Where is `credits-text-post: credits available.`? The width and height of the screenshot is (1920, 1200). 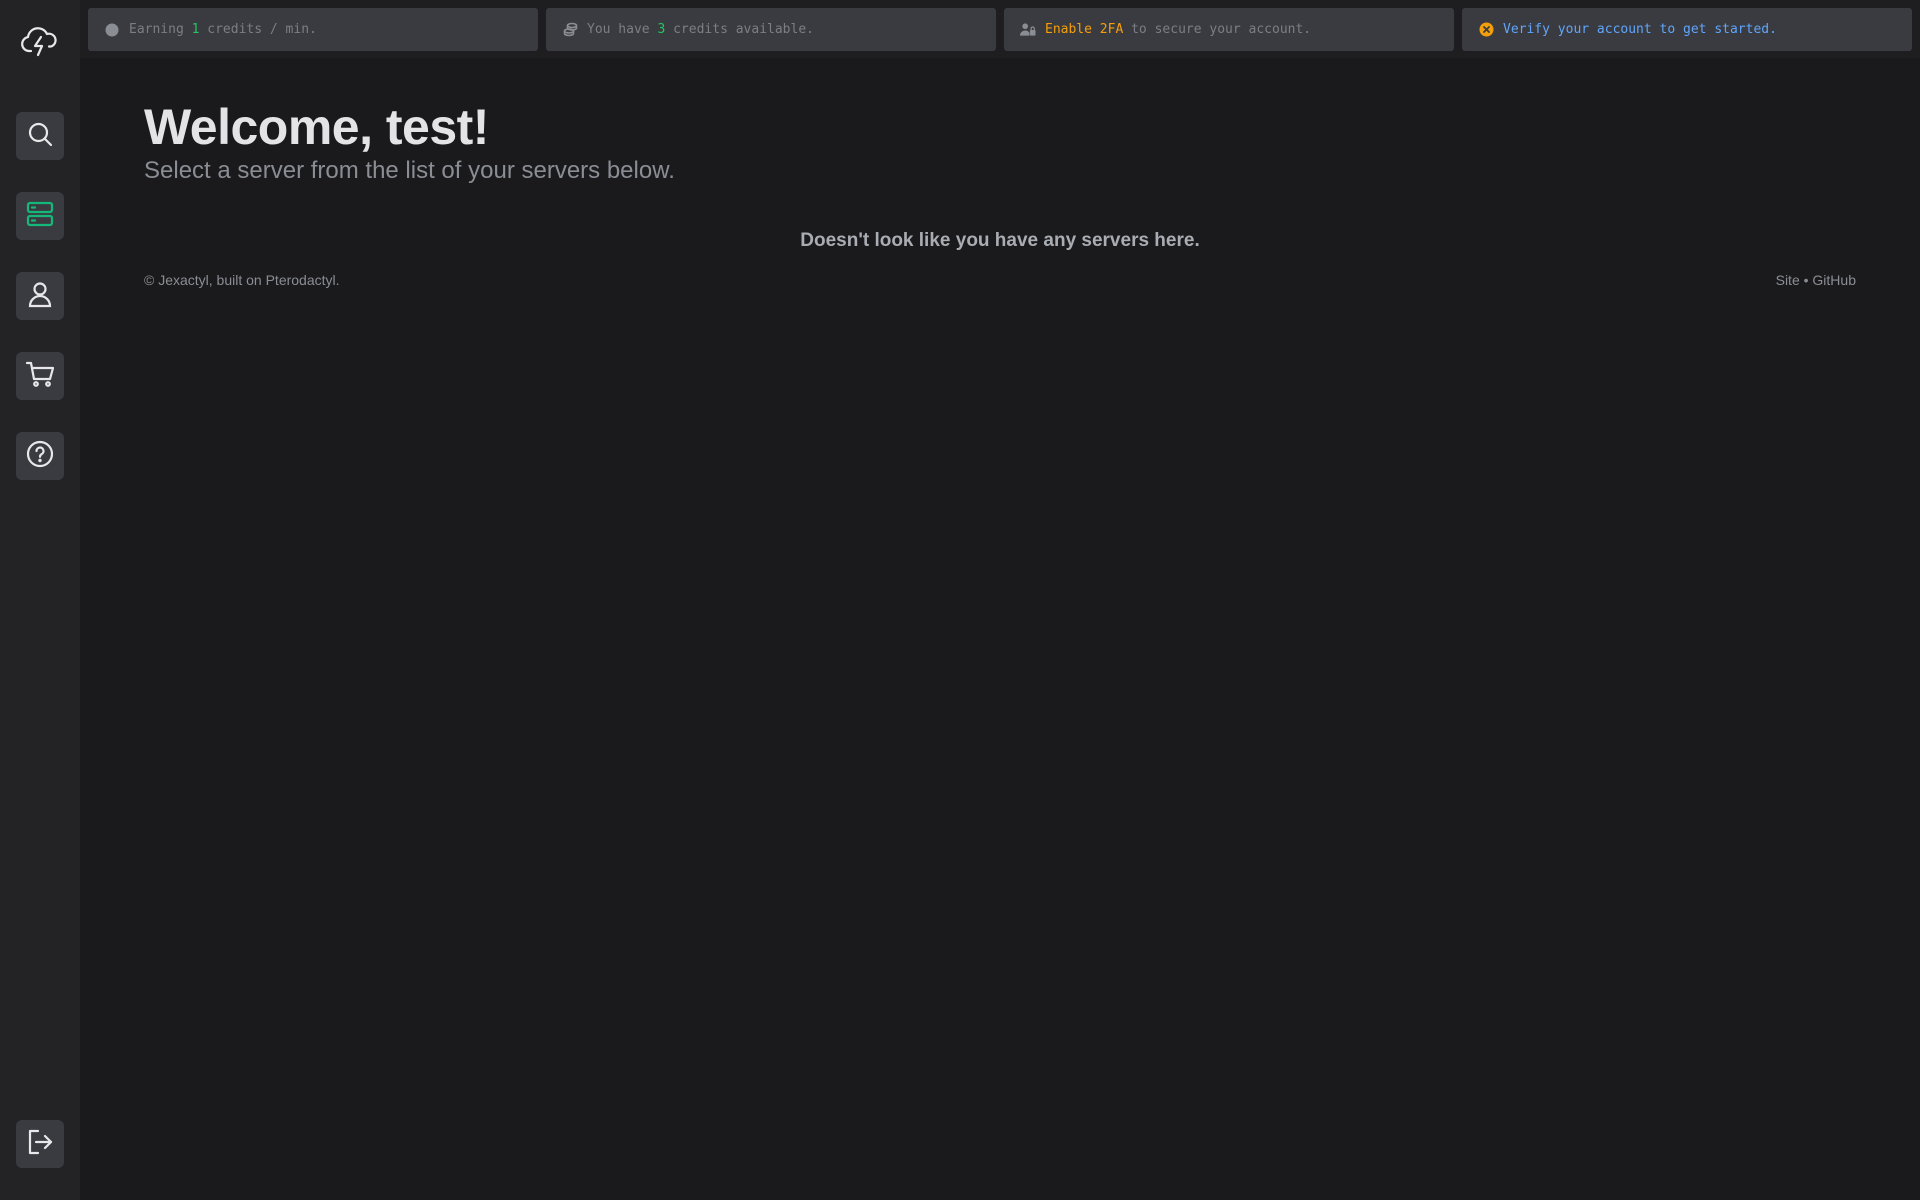
credits-text-post: credits available. is located at coordinates (739, 29).